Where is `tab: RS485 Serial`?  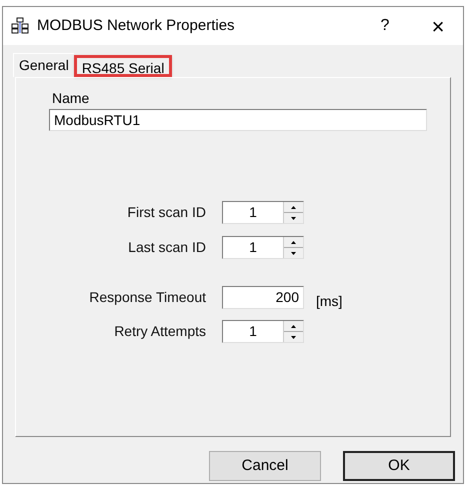
tab: RS485 Serial is located at coordinates (123, 66).